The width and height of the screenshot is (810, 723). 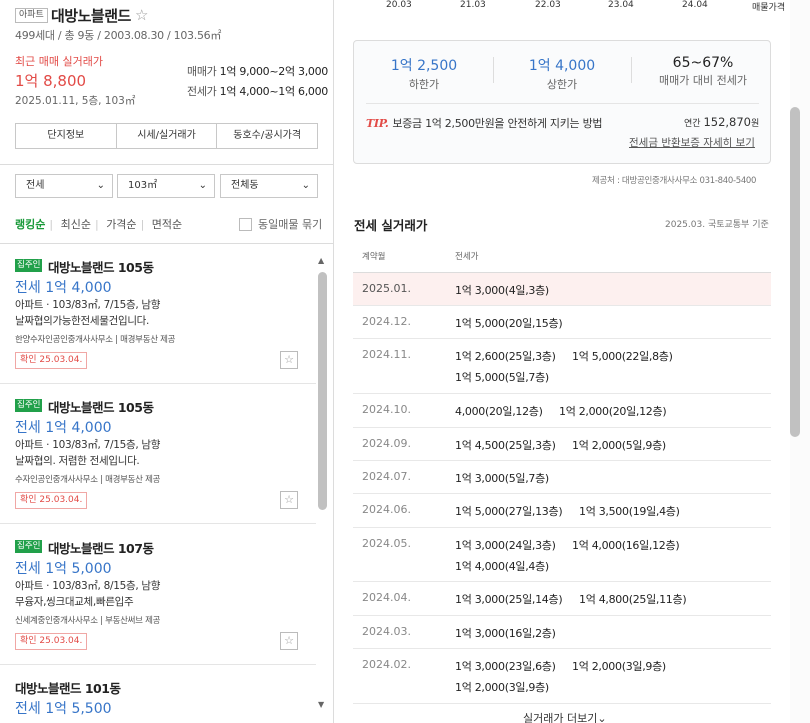 What do you see at coordinates (505, 445) in the screenshot?
I see `deal-entry: 1억 4,500(25일,3층)` at bounding box center [505, 445].